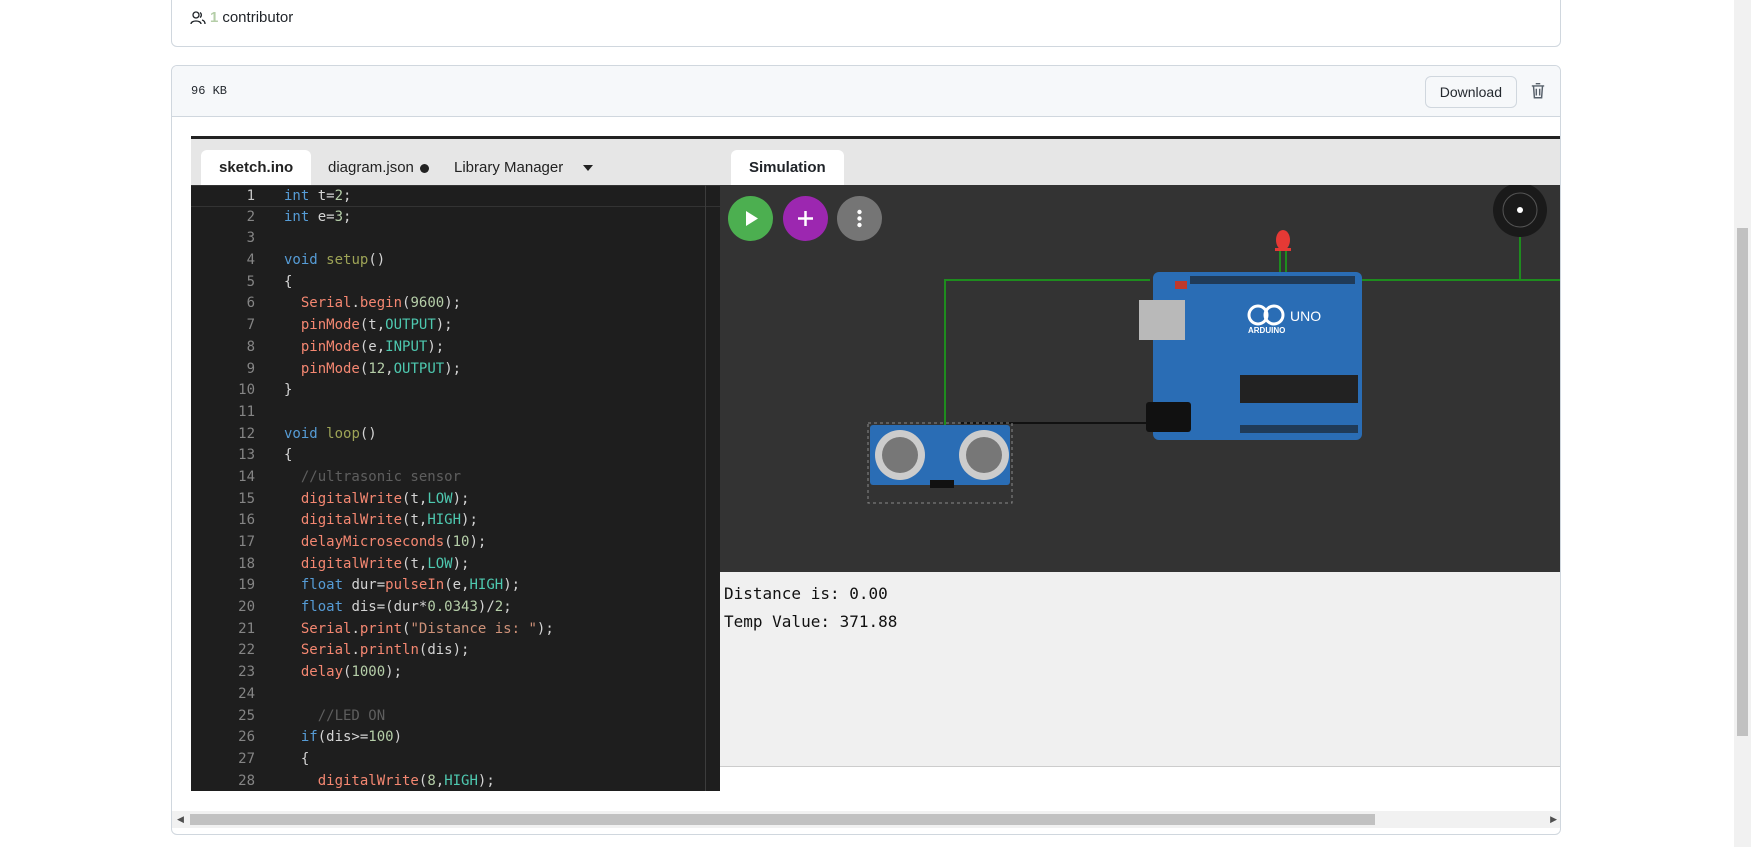 This screenshot has width=1751, height=847. Describe the element at coordinates (455, 435) in the screenshot. I see `code-line: 12 void loop()` at that location.